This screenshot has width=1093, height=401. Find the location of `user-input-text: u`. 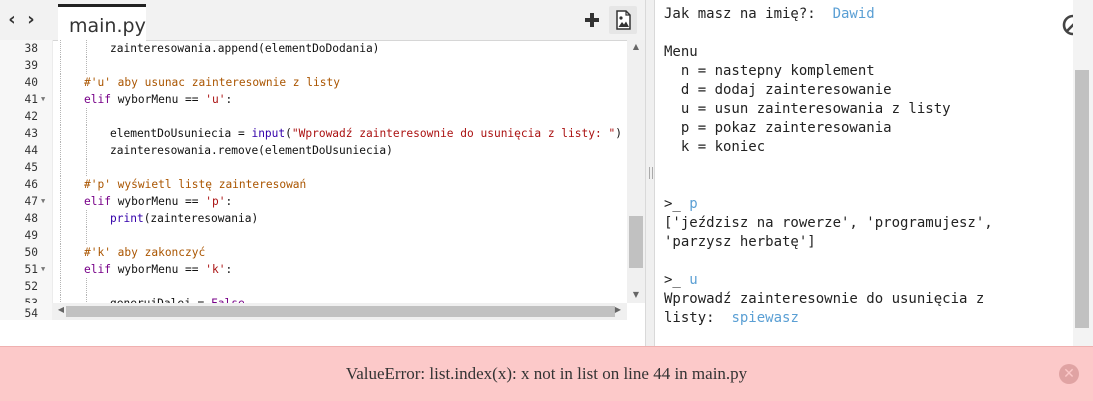

user-input-text: u is located at coordinates (693, 280).